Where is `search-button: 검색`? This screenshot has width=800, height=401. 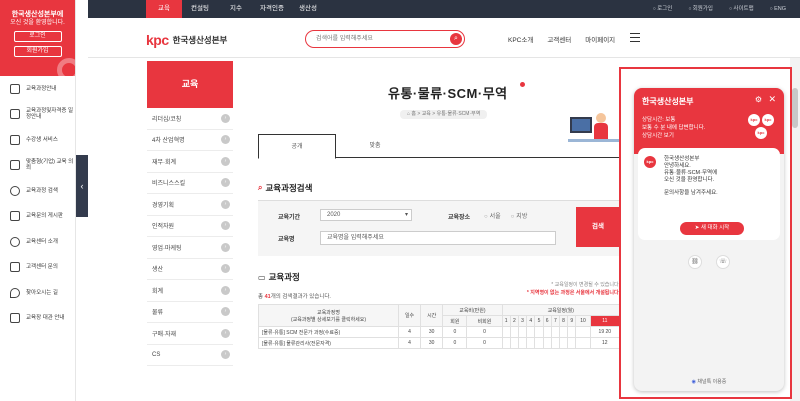 search-button: 검색 is located at coordinates (598, 227).